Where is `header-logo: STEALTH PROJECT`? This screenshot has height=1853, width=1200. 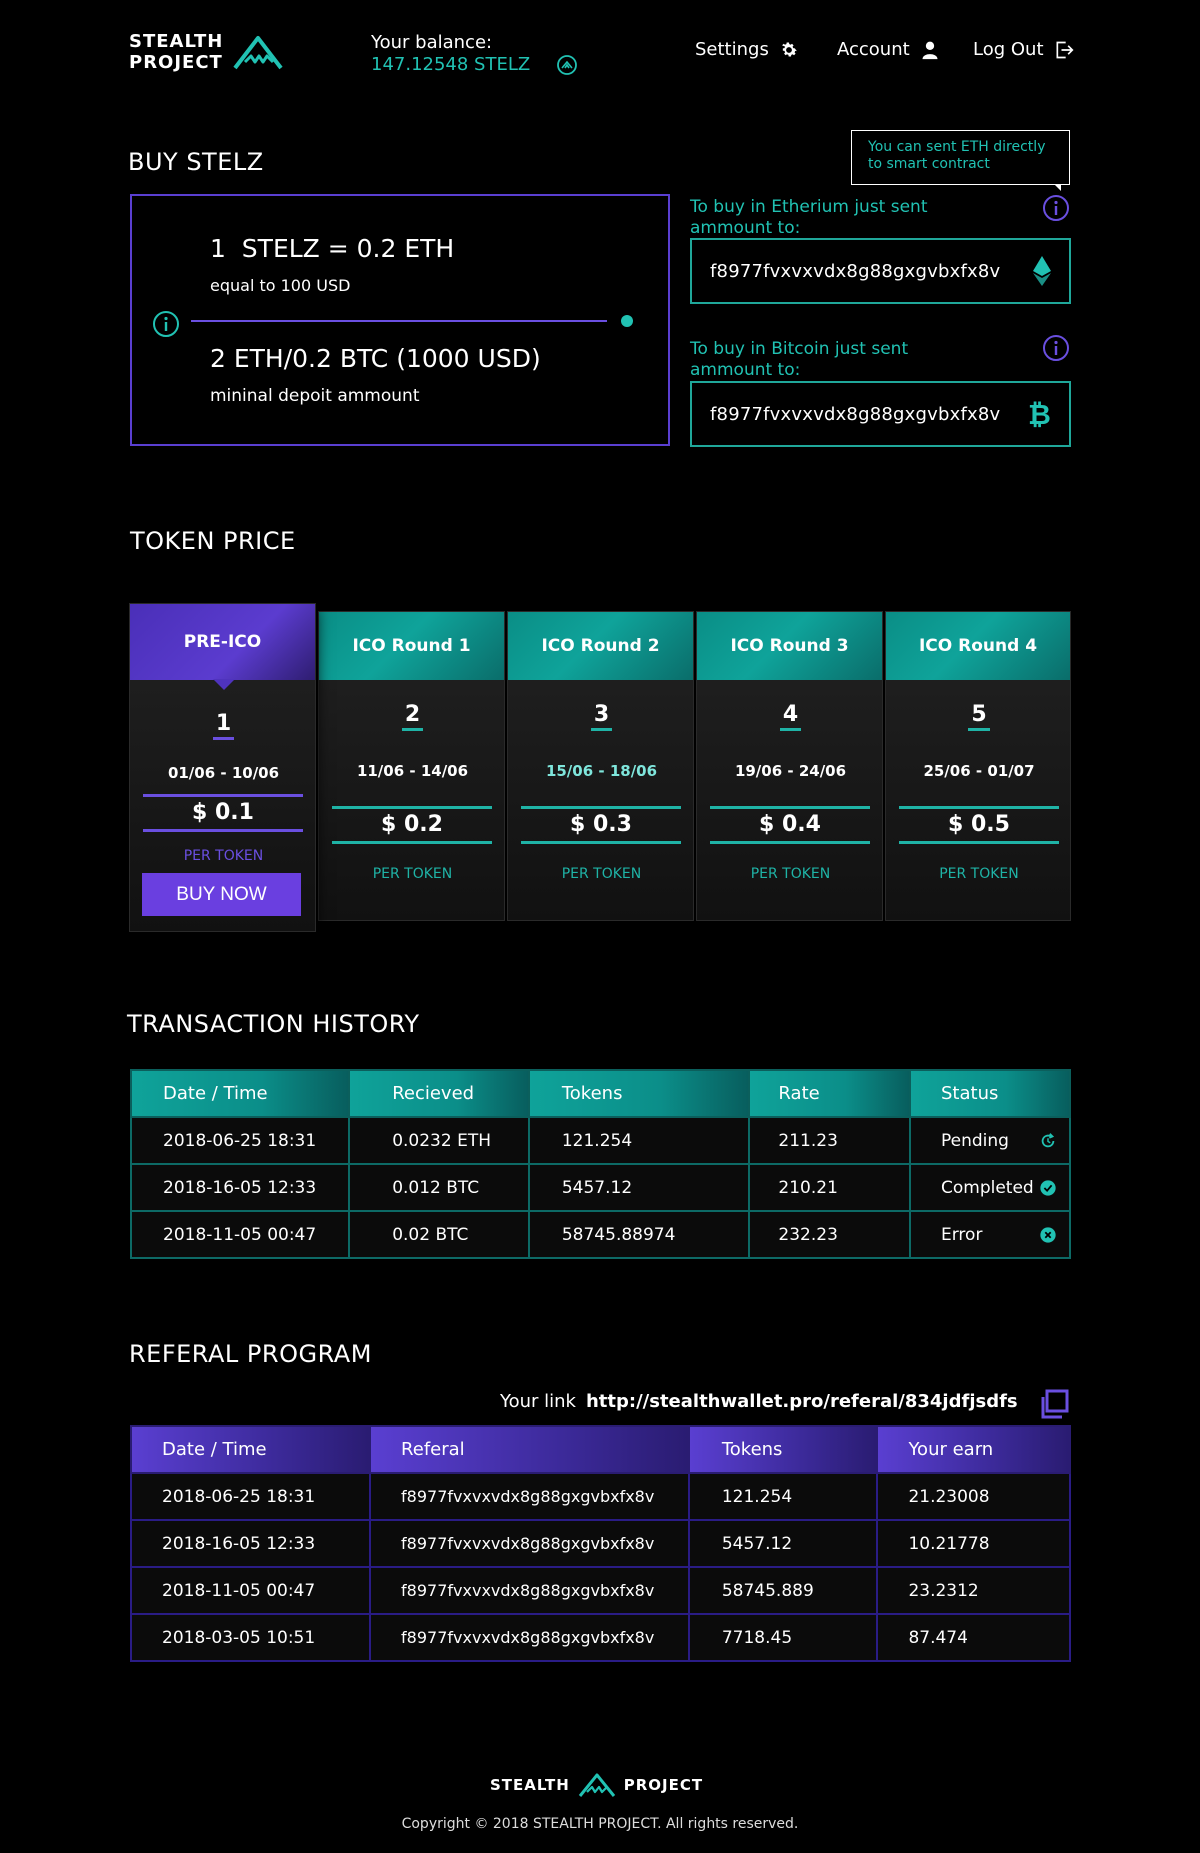 header-logo: STEALTH PROJECT is located at coordinates (206, 52).